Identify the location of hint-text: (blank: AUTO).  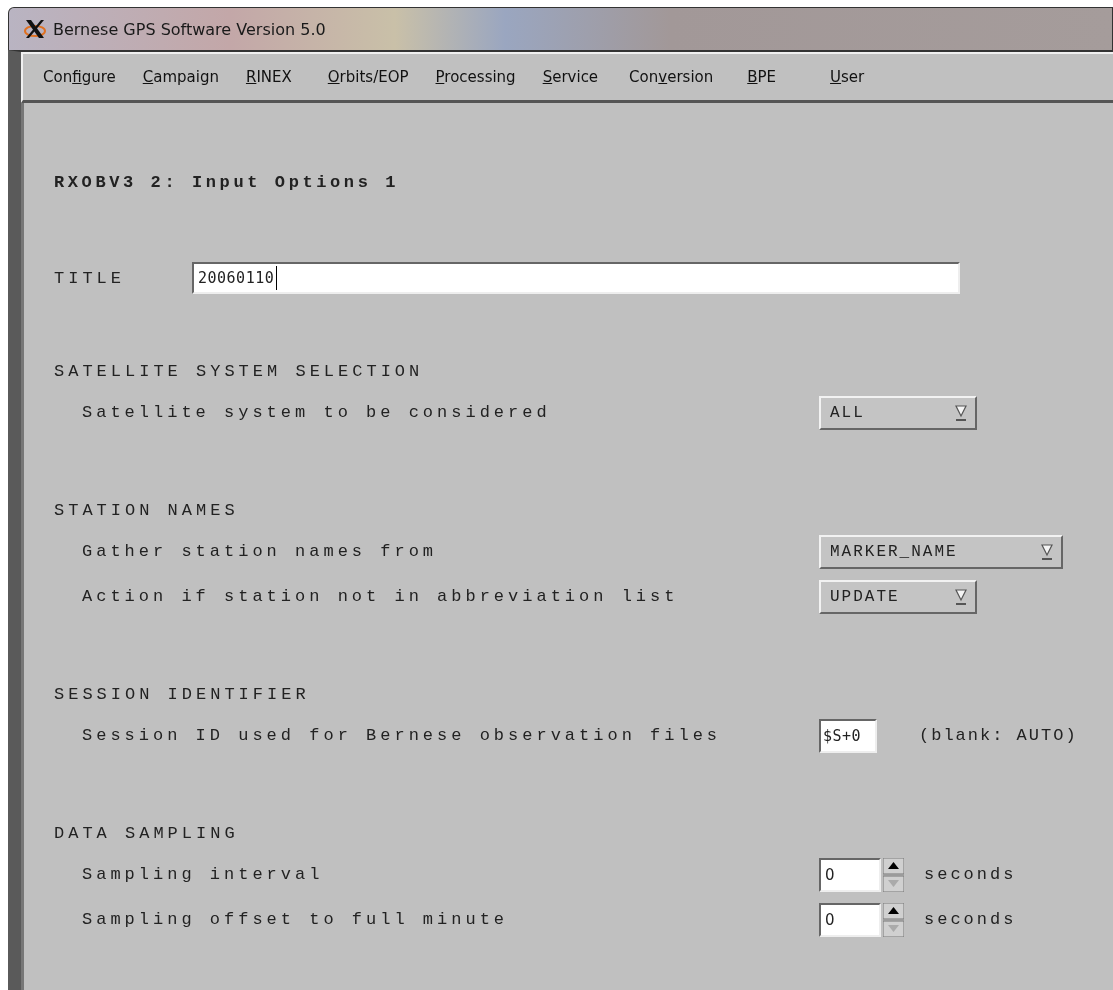
(998, 735).